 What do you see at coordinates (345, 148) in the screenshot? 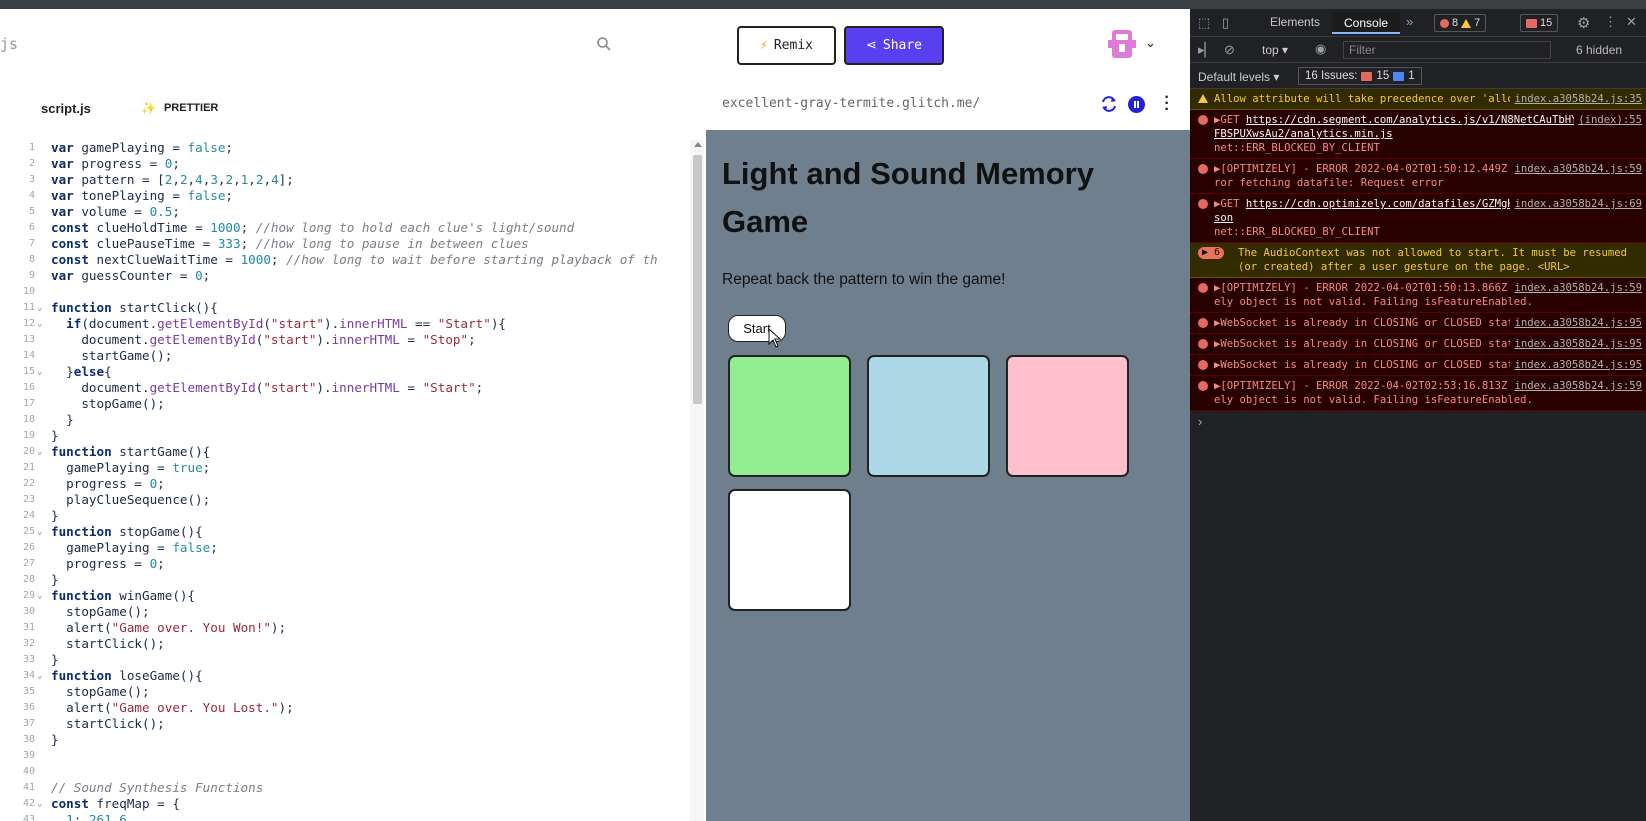
I see `code-line: 1 var gamePlaying = false;` at bounding box center [345, 148].